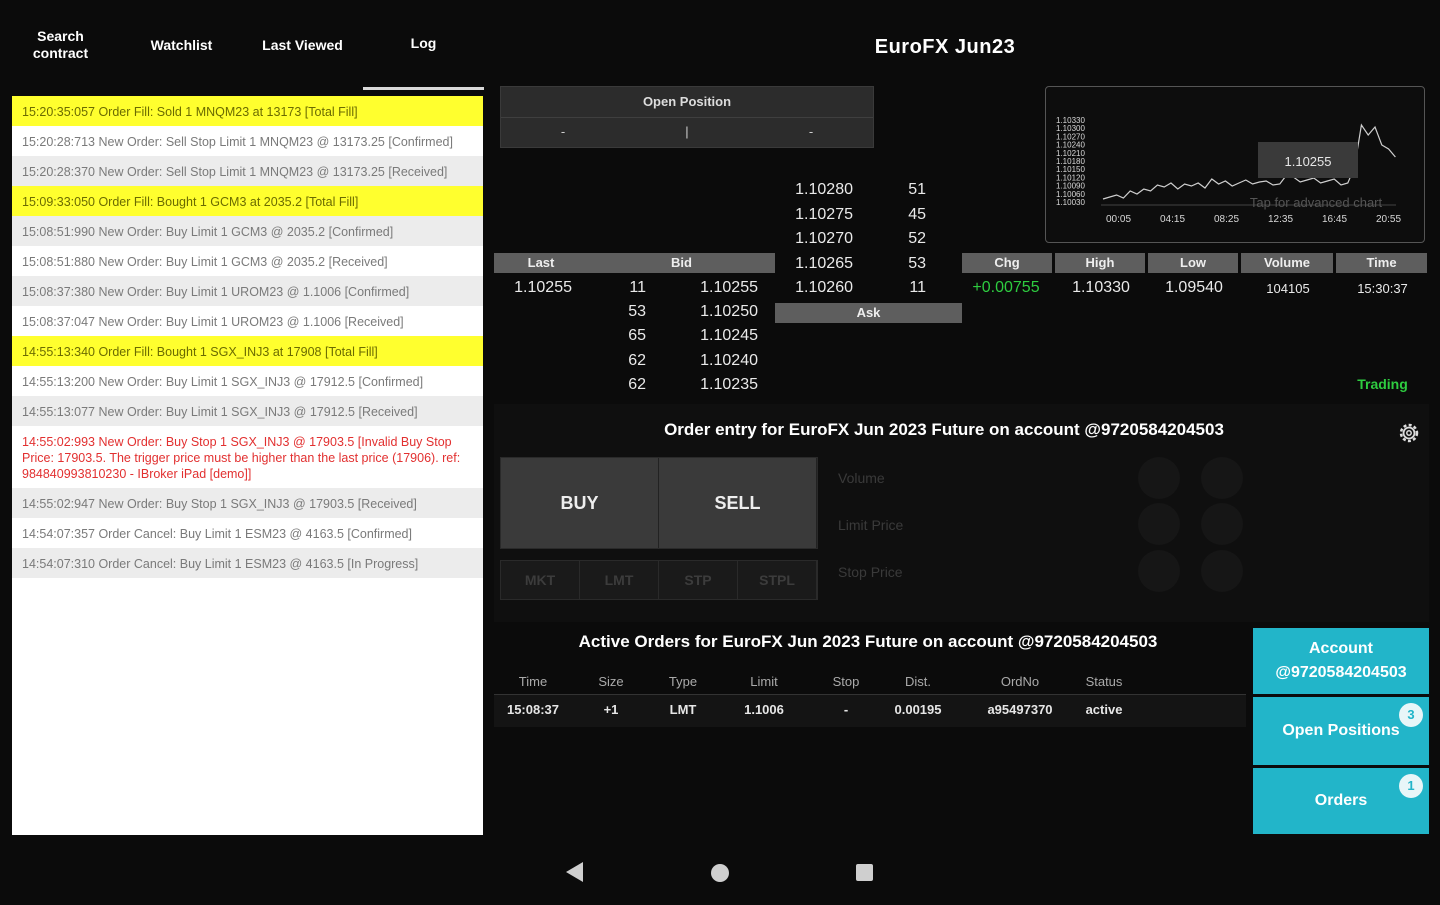 The image size is (1440, 905). Describe the element at coordinates (580, 503) in the screenshot. I see `buy-button: BUY` at that location.